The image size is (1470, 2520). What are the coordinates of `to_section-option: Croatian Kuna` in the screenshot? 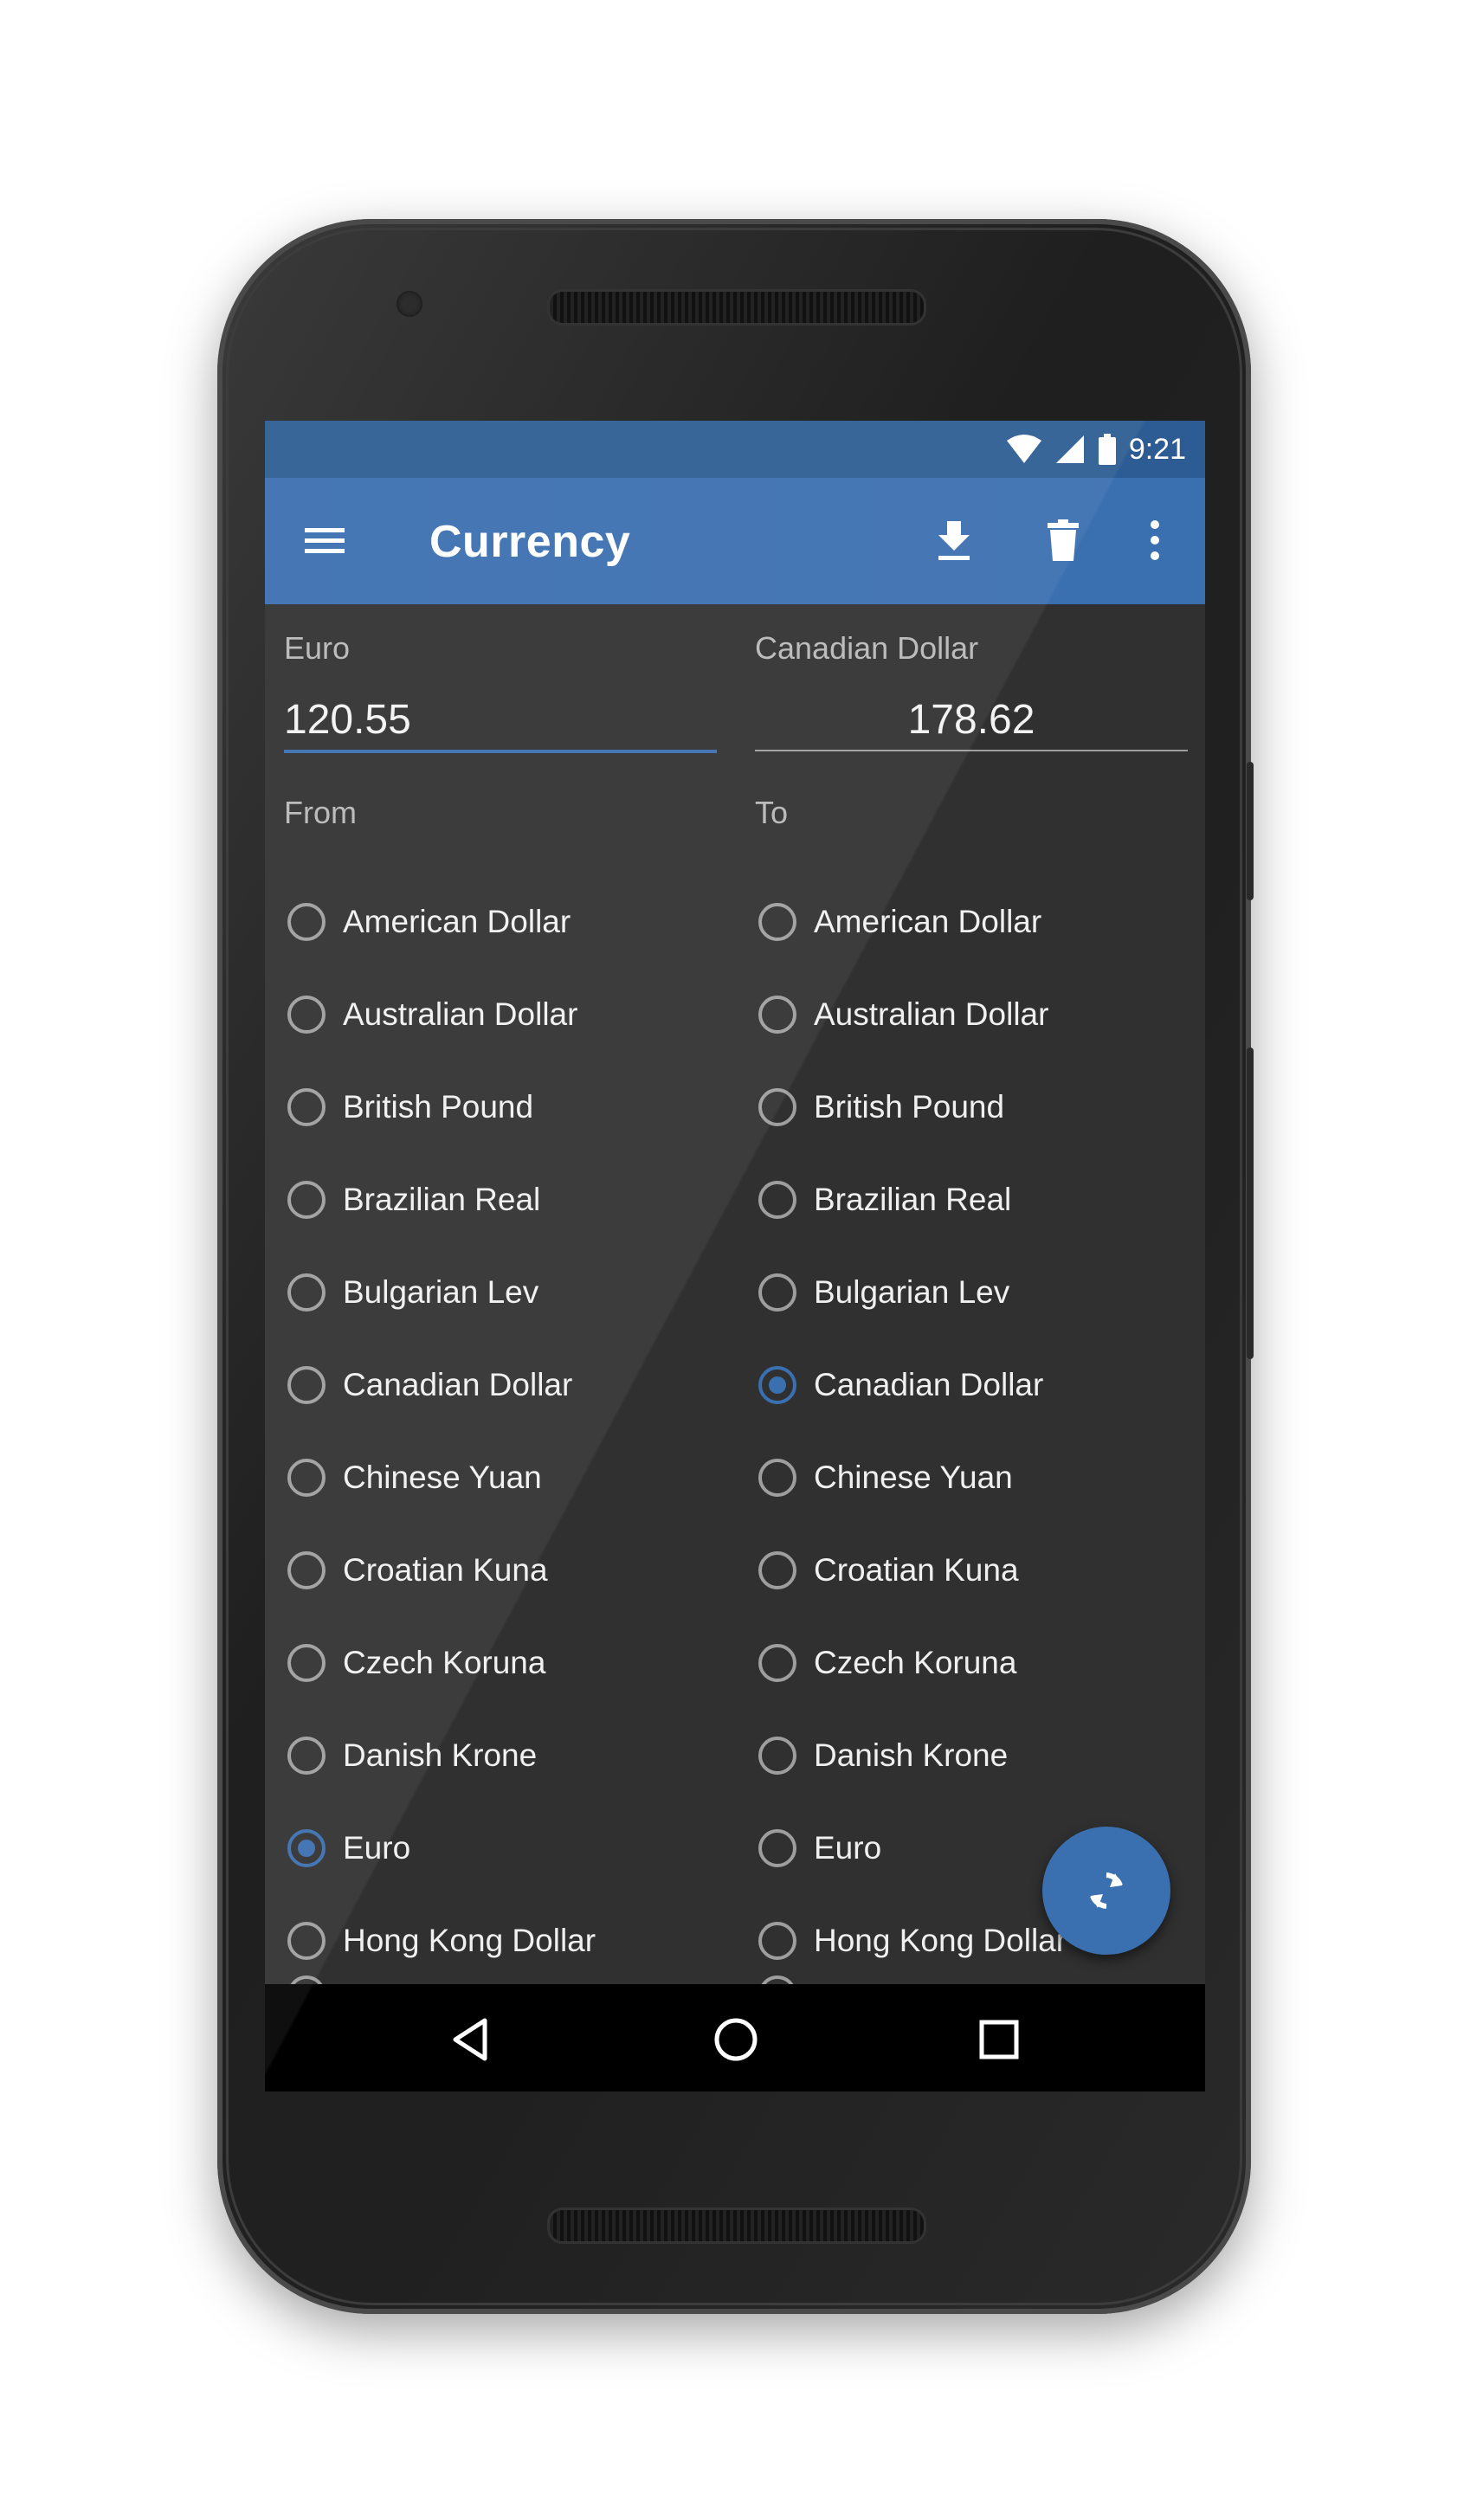 It's located at (958, 1570).